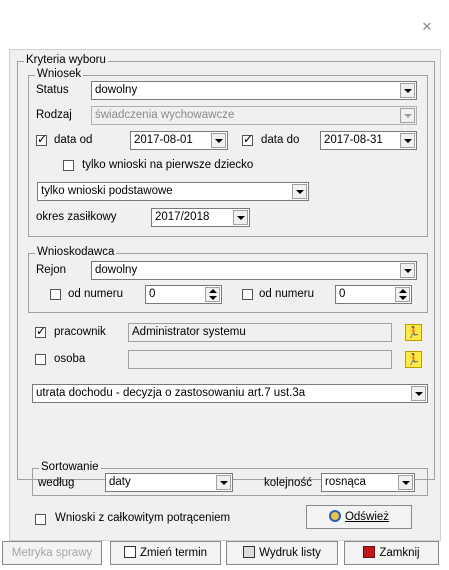 This screenshot has width=449, height=570. Describe the element at coordinates (249, 552) in the screenshot. I see `printer-icon` at that location.